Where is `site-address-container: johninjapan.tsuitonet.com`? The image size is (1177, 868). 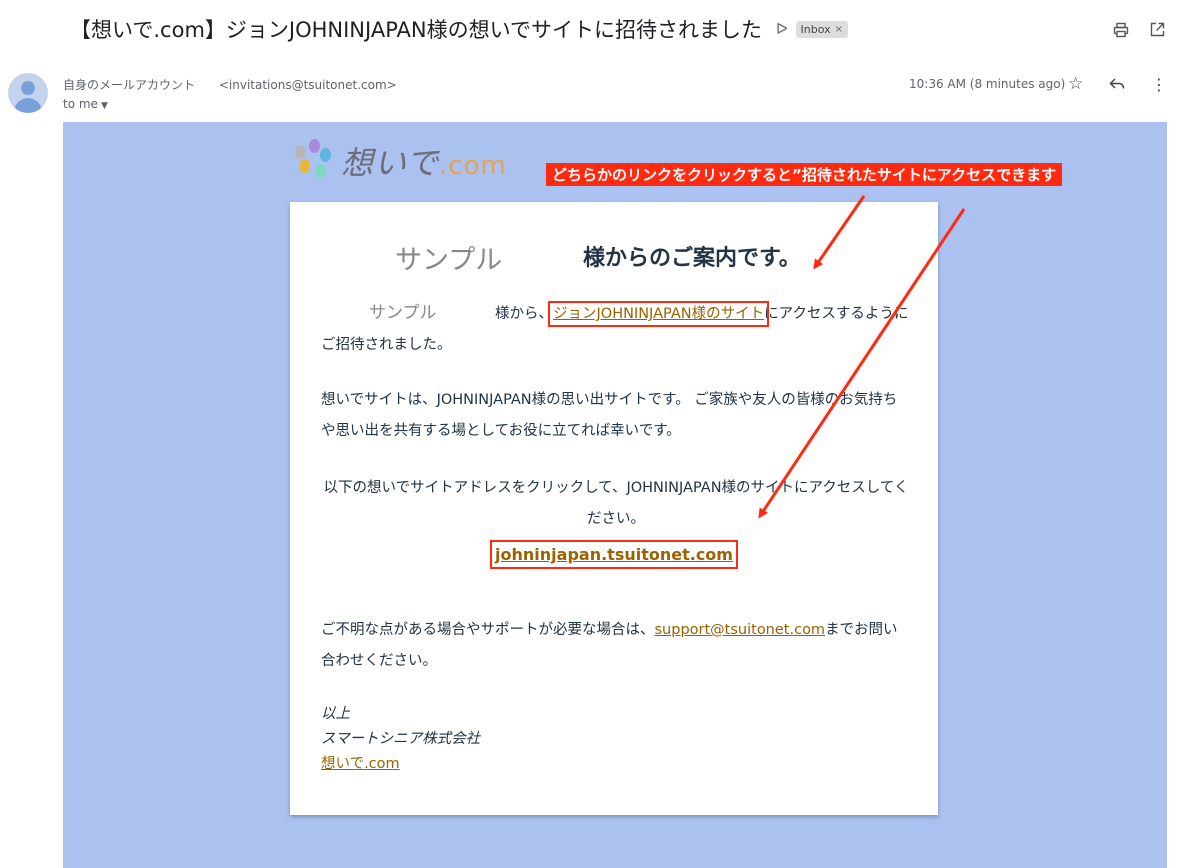 site-address-container: johninjapan.tsuitonet.com is located at coordinates (614, 554).